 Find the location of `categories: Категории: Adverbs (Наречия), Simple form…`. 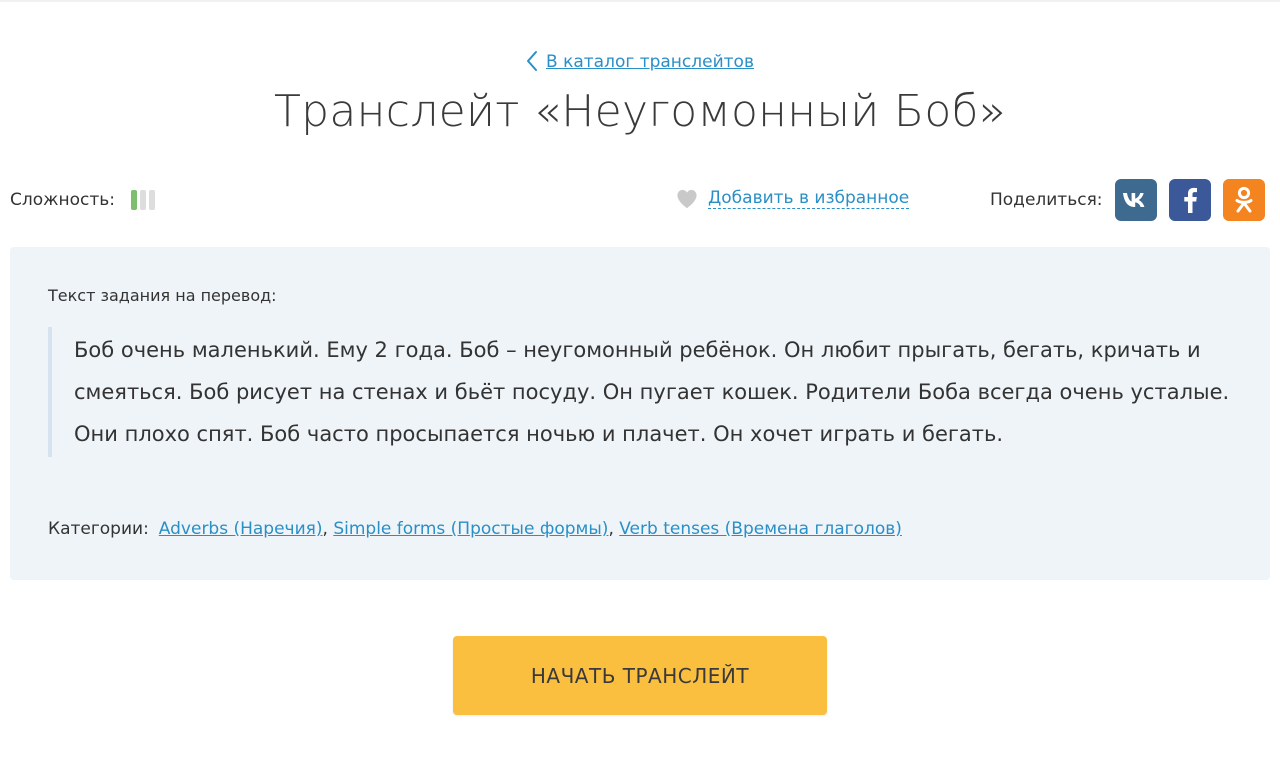

categories: Категории: Adverbs (Наречия), Simple form… is located at coordinates (475, 529).